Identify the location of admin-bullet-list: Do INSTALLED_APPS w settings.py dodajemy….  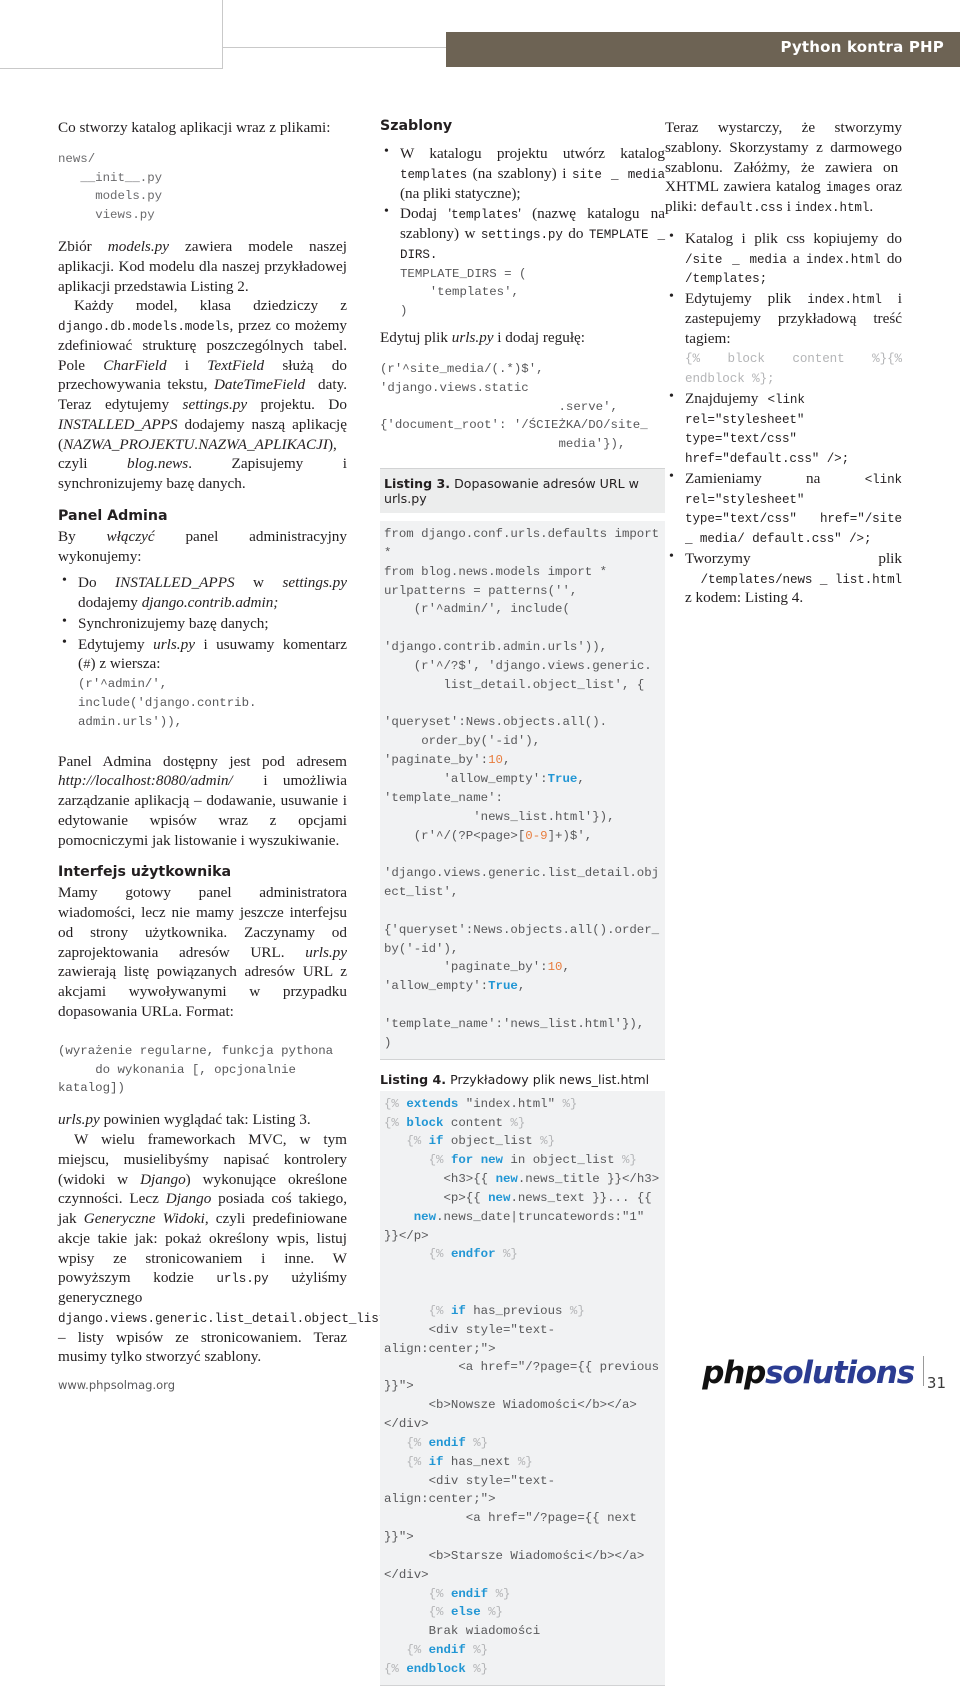
(202, 623).